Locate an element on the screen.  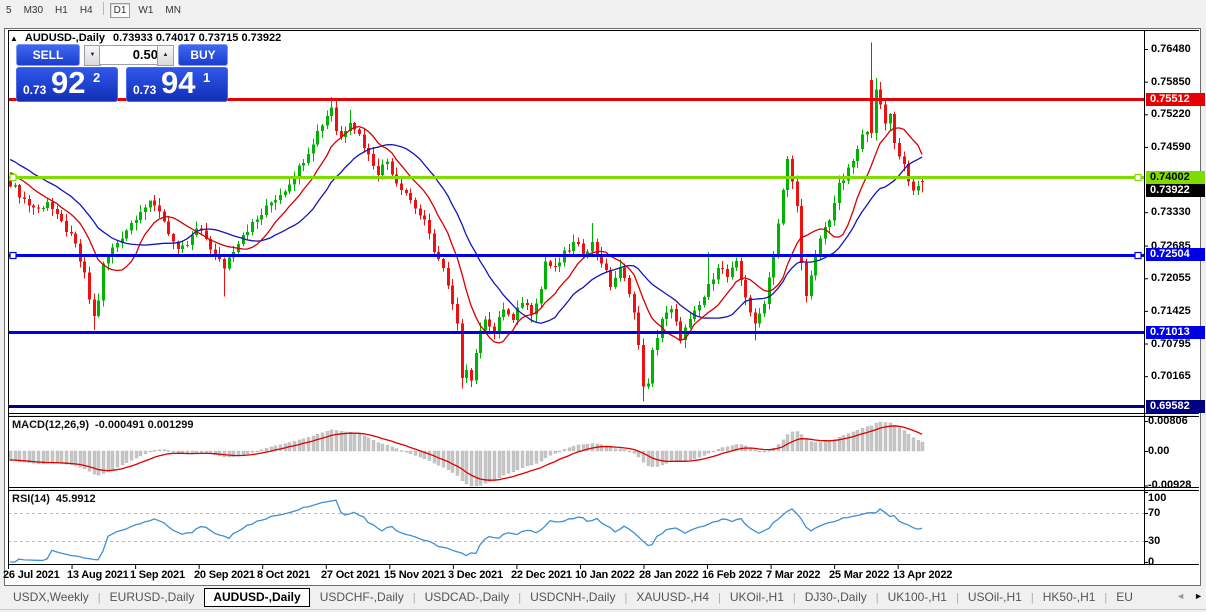
trade-panel-top-row: SELL ▼ 0.50 ▲ BUY is located at coordinates (122, 55).